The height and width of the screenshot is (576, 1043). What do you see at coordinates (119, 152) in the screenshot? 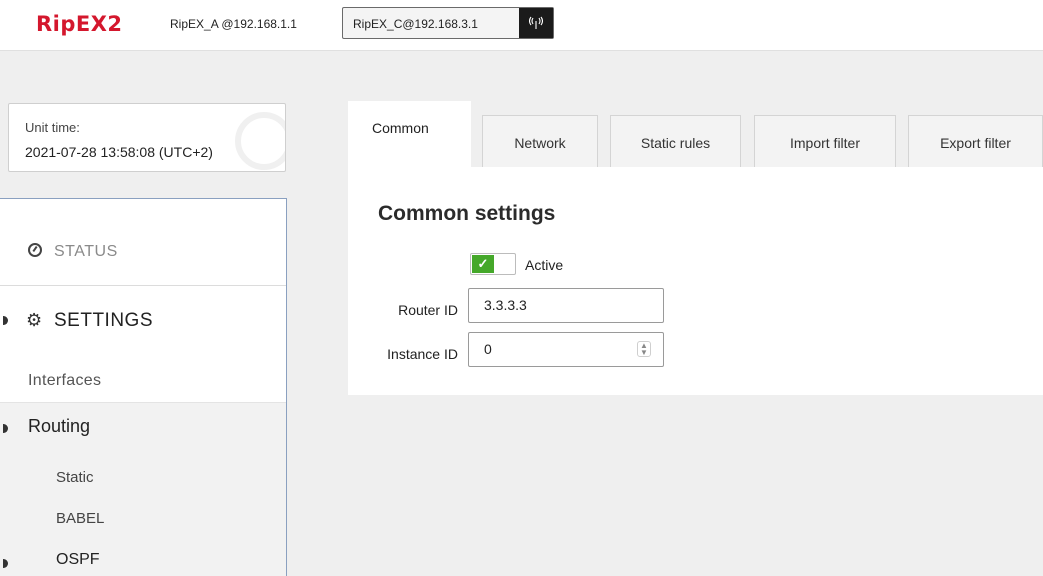
I see `unit-time-value: 2021-07-28 13:58:08 (UTC+2)` at bounding box center [119, 152].